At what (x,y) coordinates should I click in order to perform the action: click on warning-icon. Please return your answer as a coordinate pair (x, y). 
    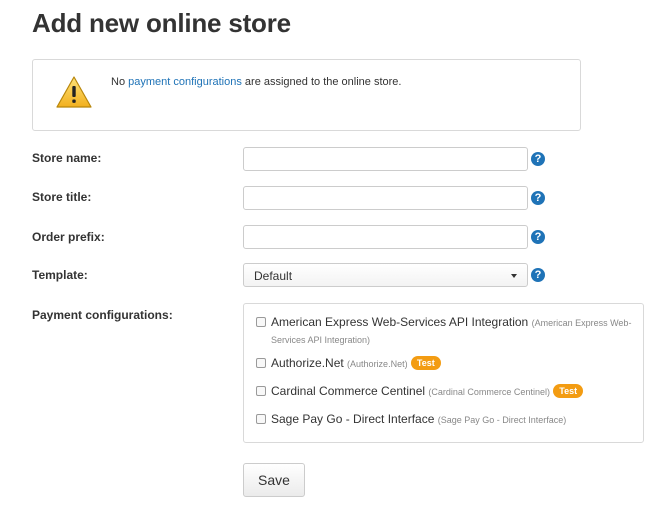
    Looking at the image, I should click on (74, 92).